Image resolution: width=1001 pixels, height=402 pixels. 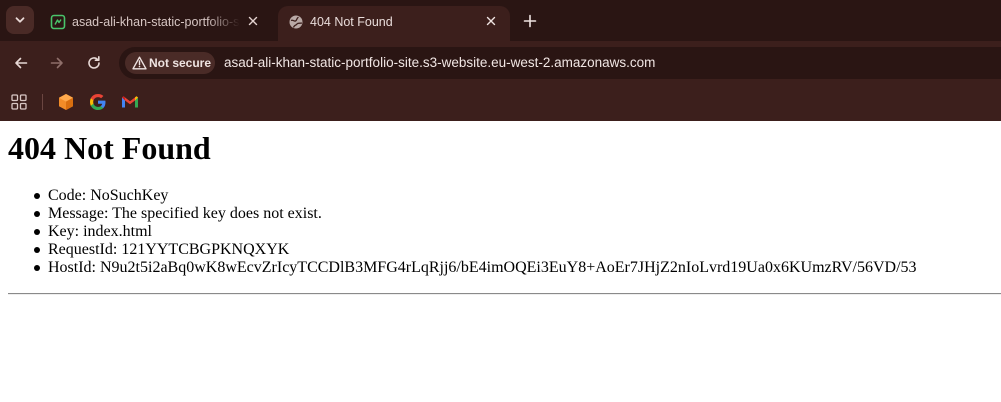 What do you see at coordinates (498, 196) in the screenshot?
I see `list-item: Code: NoSuchKey` at bounding box center [498, 196].